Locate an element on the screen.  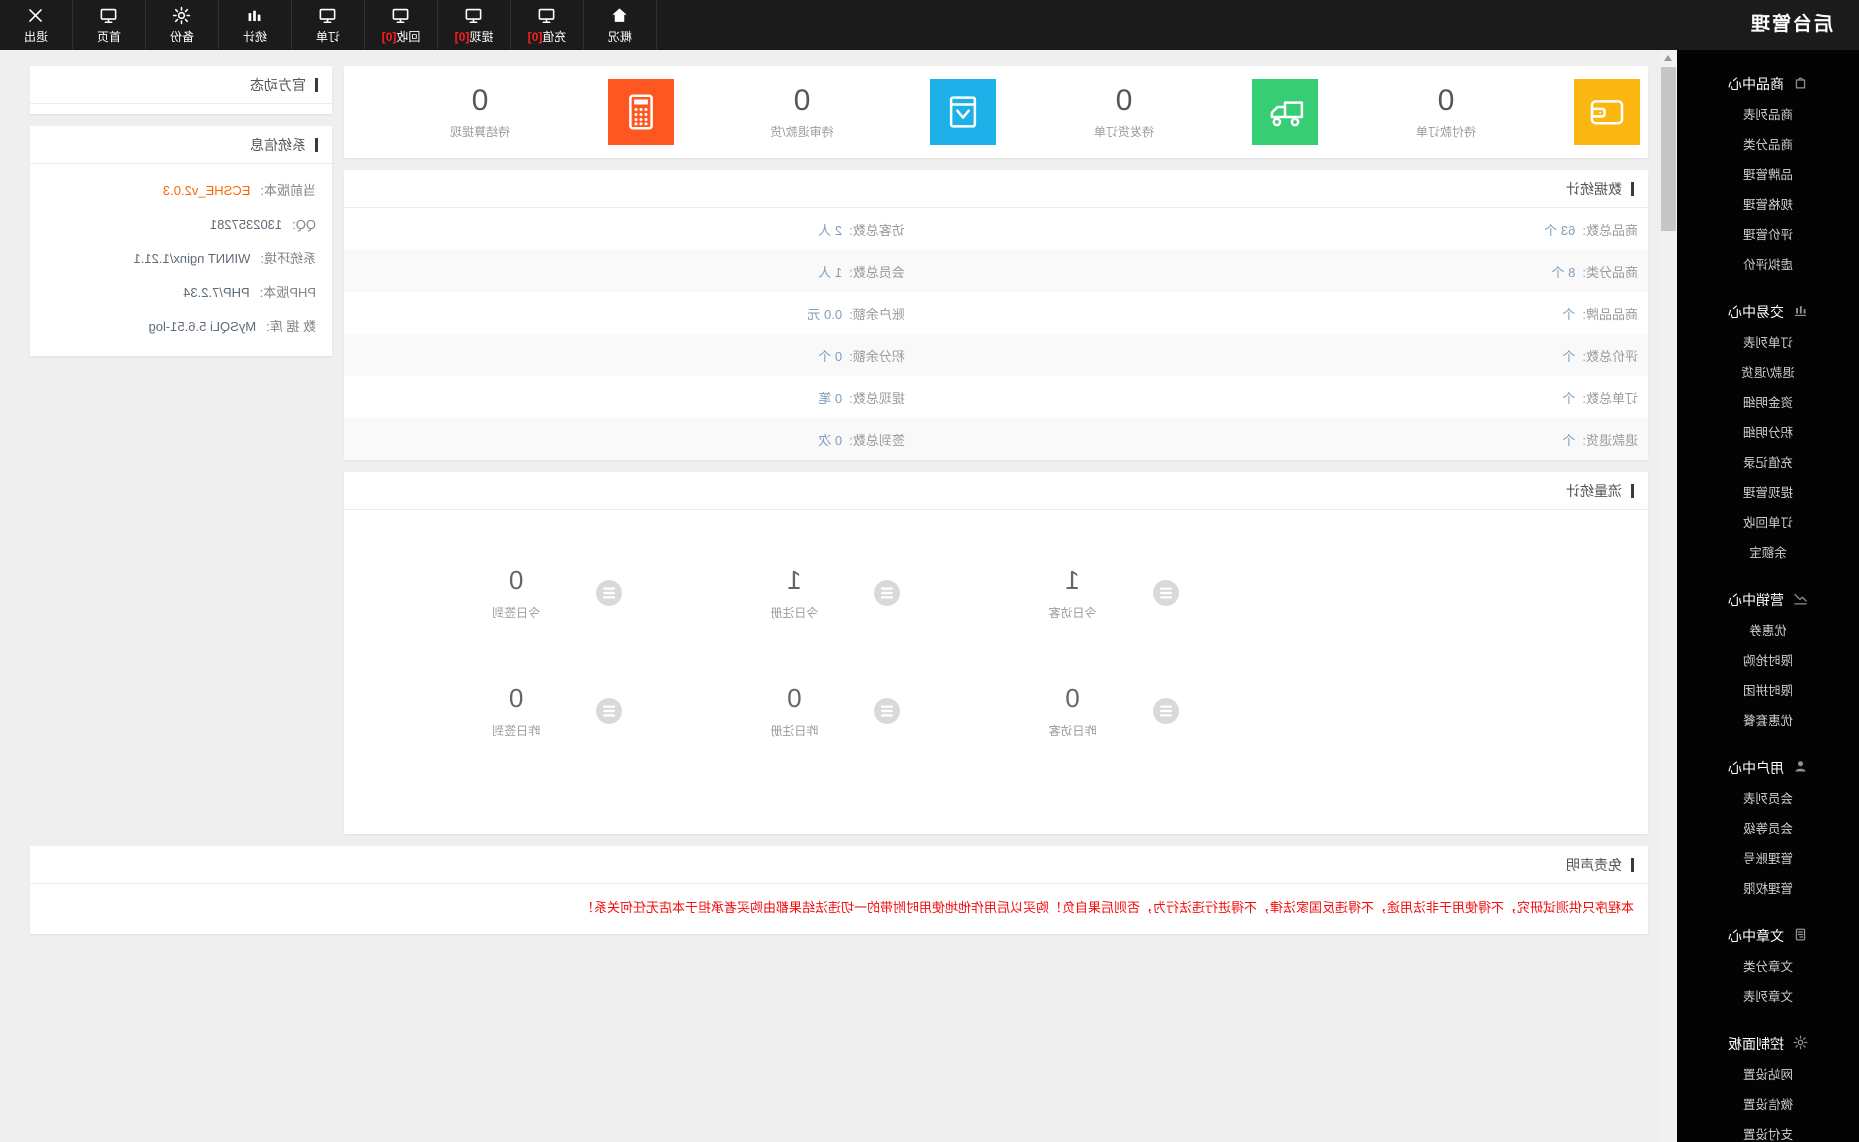
sidebar-item: 订单回收 is located at coordinates (1768, 523).